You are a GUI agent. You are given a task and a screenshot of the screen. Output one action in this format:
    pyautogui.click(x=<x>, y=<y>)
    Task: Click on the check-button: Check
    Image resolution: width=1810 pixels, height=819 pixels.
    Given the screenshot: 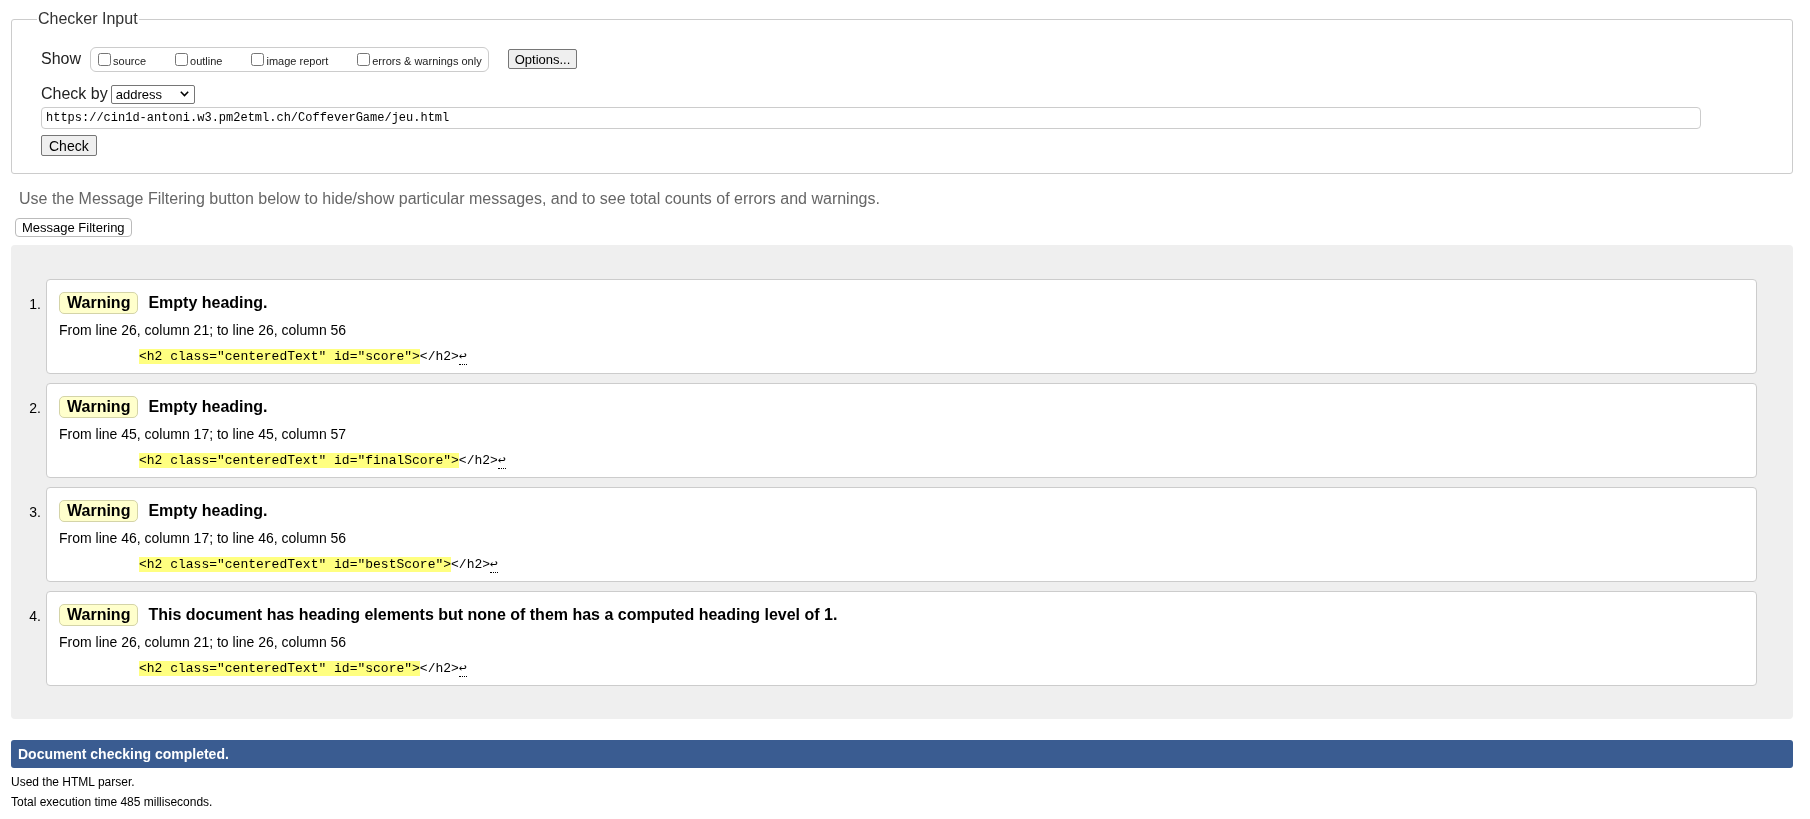 What is the action you would take?
    pyautogui.click(x=69, y=145)
    